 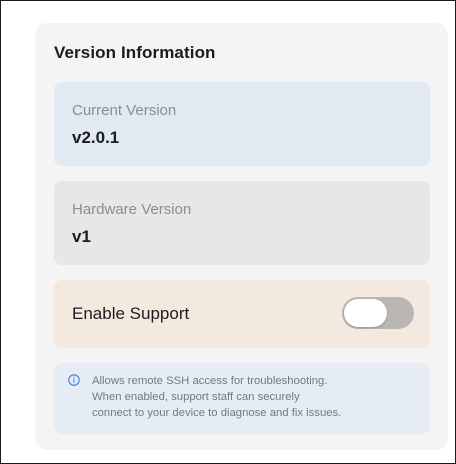 What do you see at coordinates (132, 209) in the screenshot?
I see `hardware-version-label: Hardware Version` at bounding box center [132, 209].